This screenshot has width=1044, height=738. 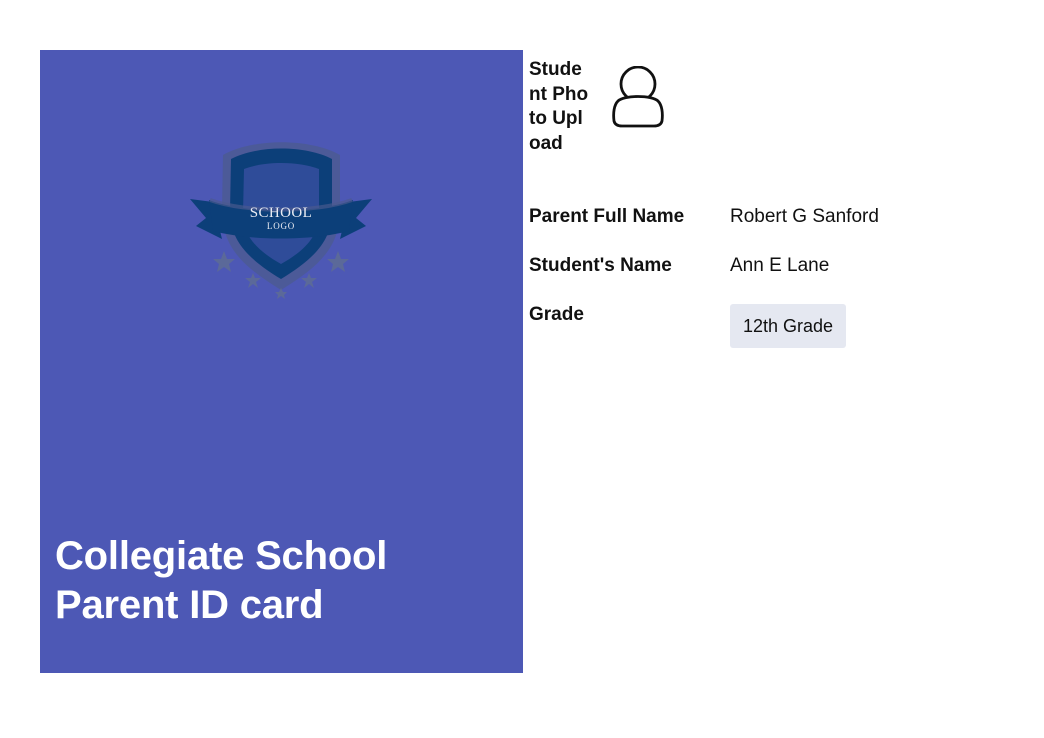 I want to click on student-name-label: Student's Name, so click(x=600, y=265).